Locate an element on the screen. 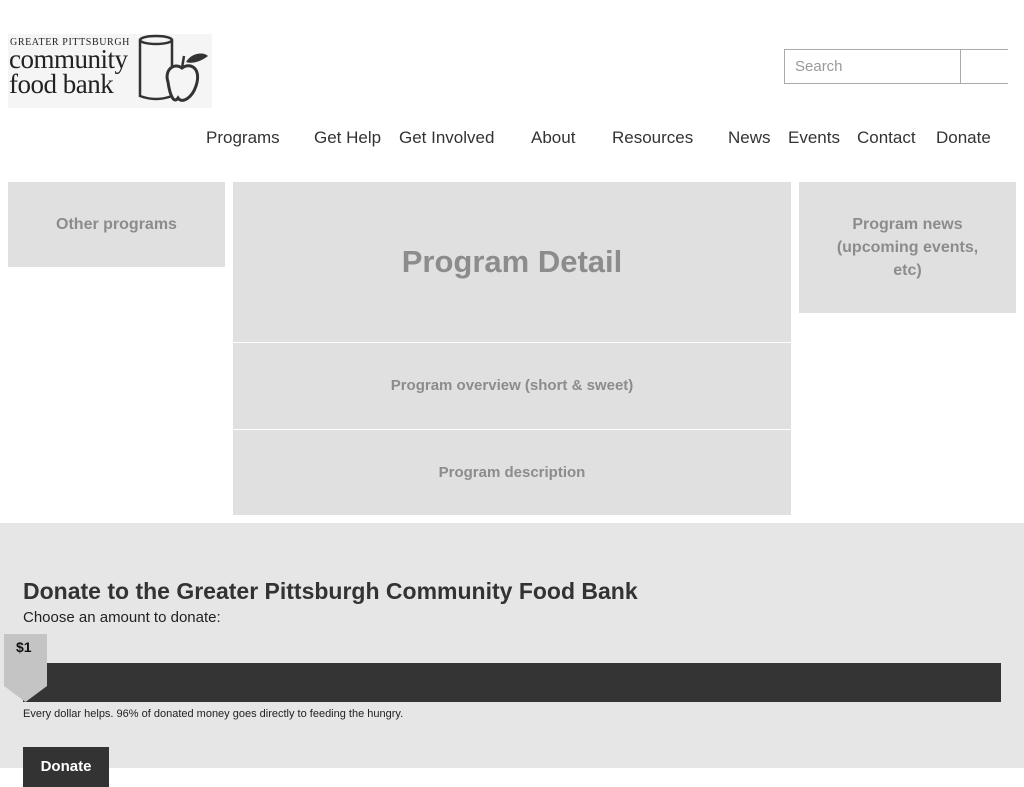  program-description-panel: Program description is located at coordinates (512, 472).